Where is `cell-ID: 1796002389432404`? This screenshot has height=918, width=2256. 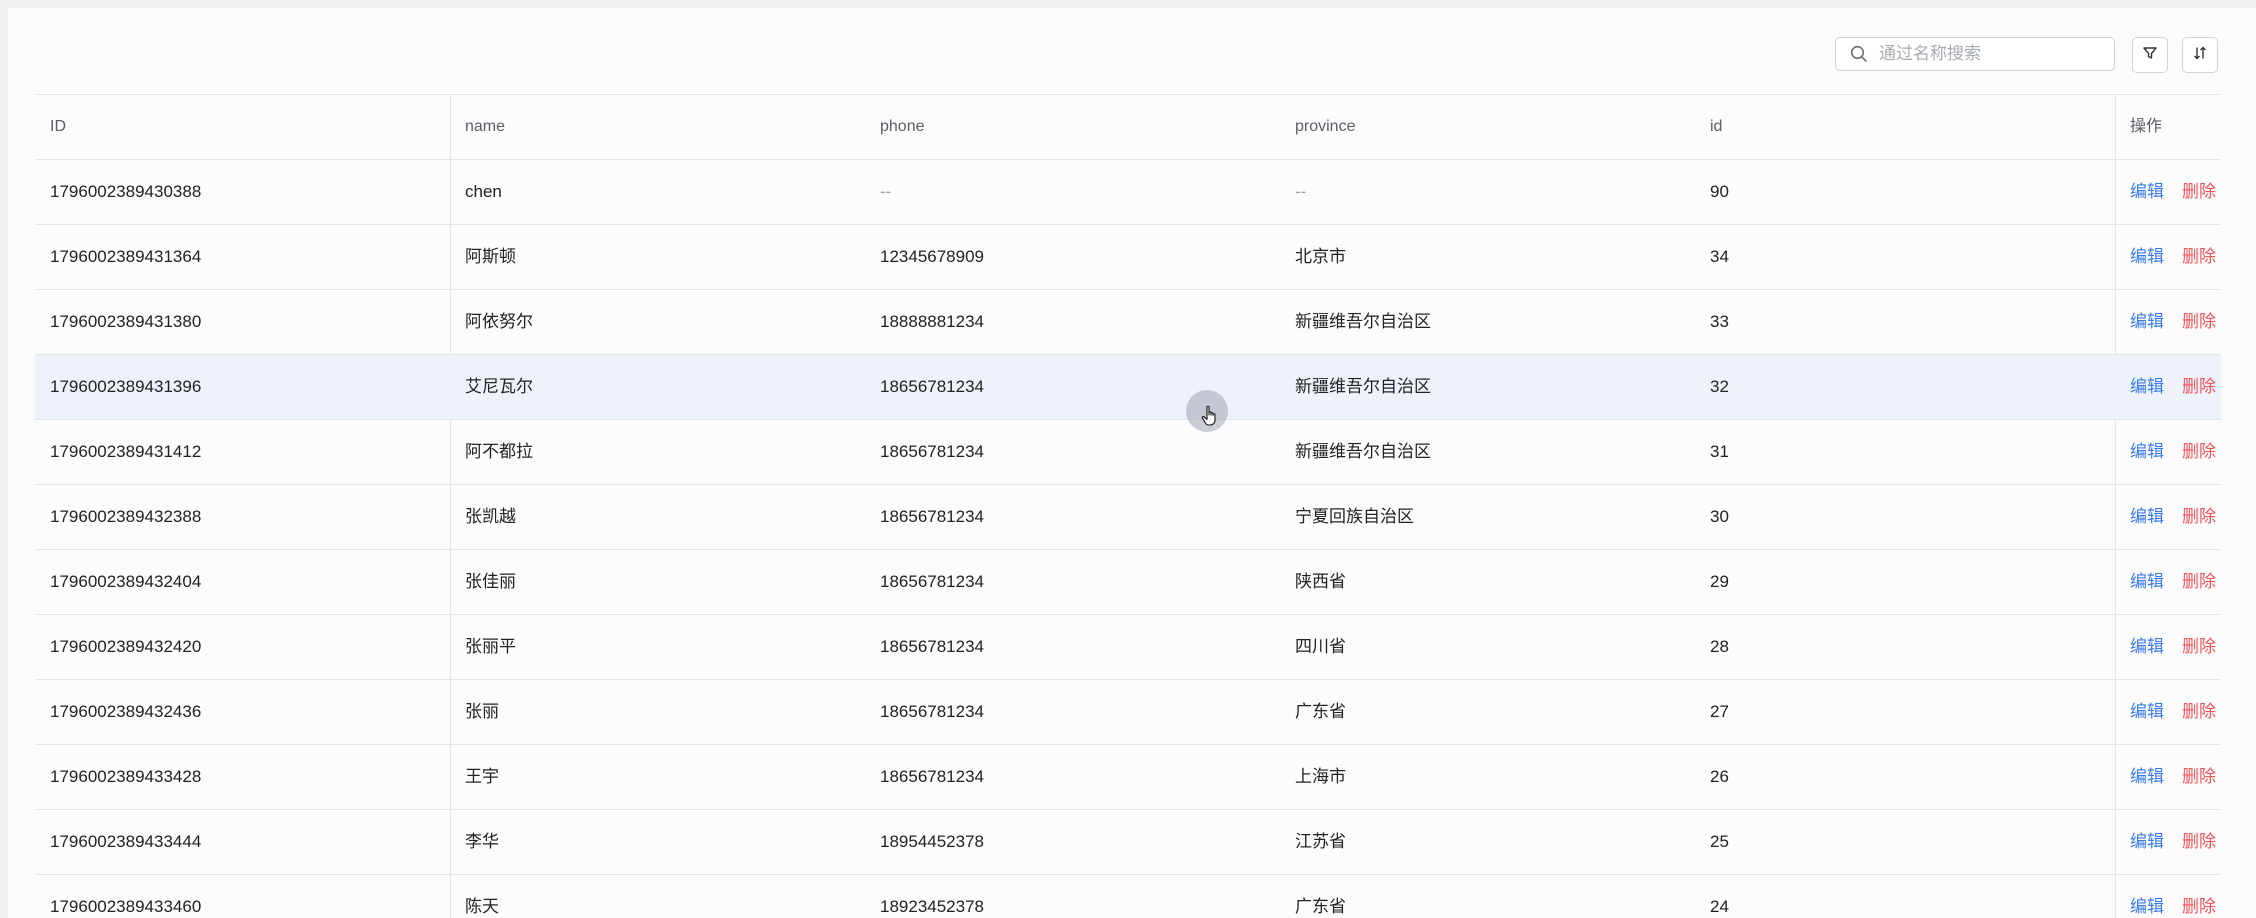
cell-ID: 1796002389432404 is located at coordinates (126, 581).